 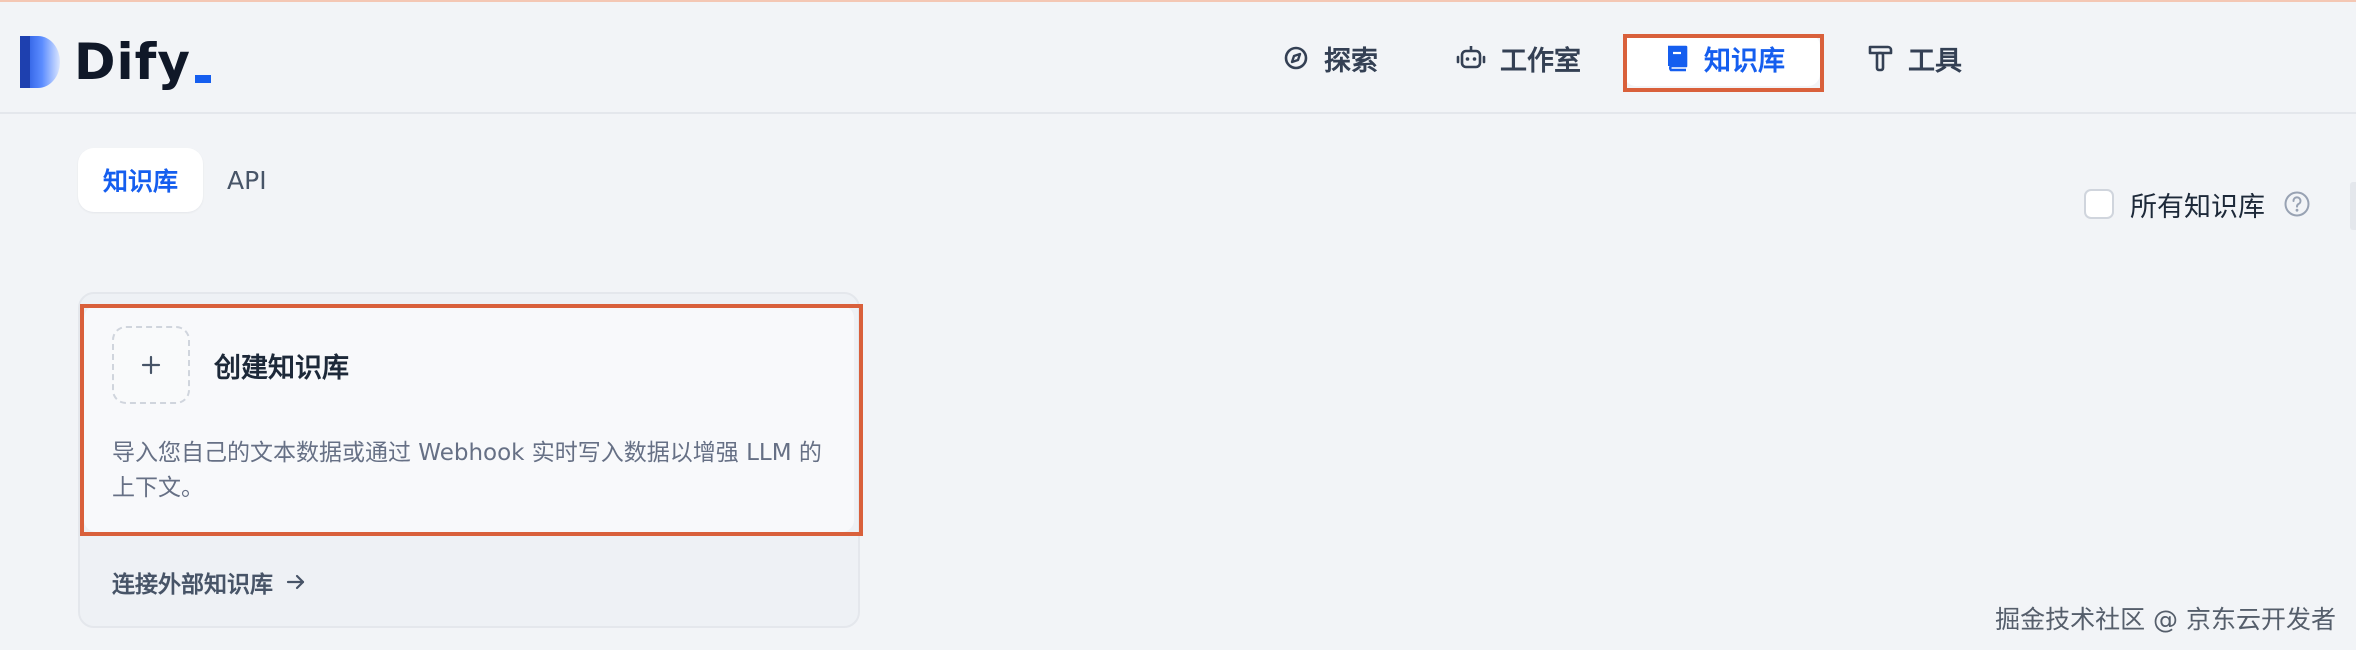 I want to click on create-knowledge-title: 创建知识库, so click(x=281, y=365).